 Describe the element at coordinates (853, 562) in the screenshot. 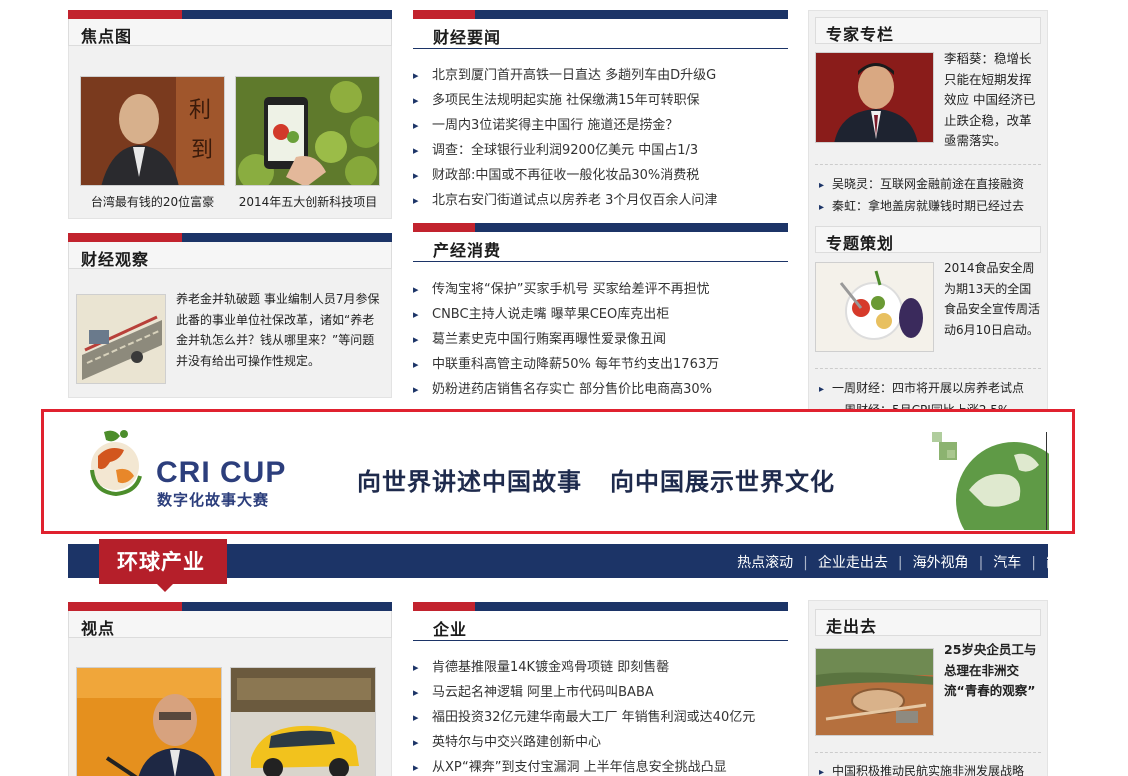

I see `nav-link-enterprise-out: 企业走出去` at that location.